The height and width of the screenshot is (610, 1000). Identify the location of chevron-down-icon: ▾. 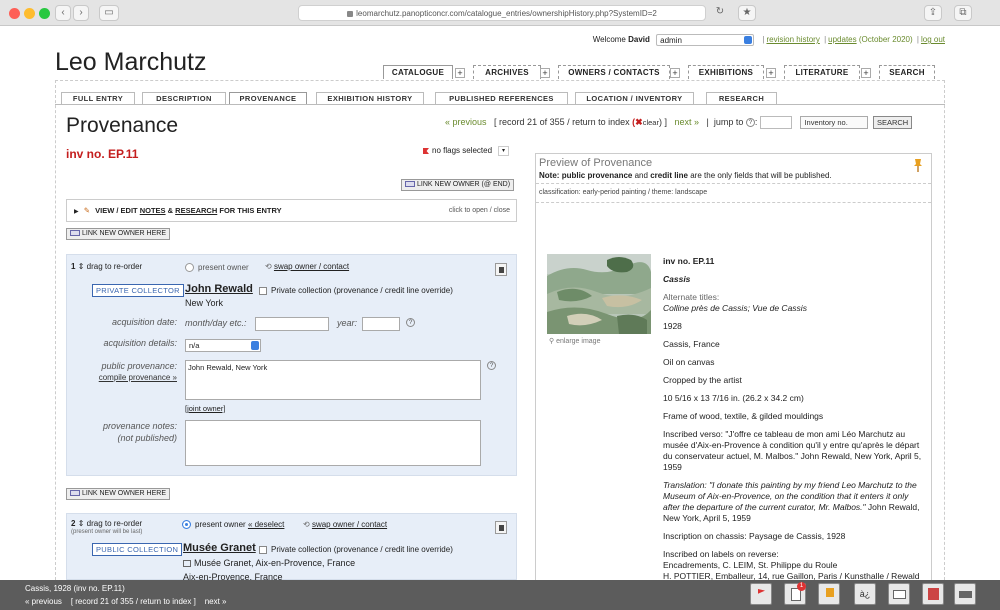
(504, 151).